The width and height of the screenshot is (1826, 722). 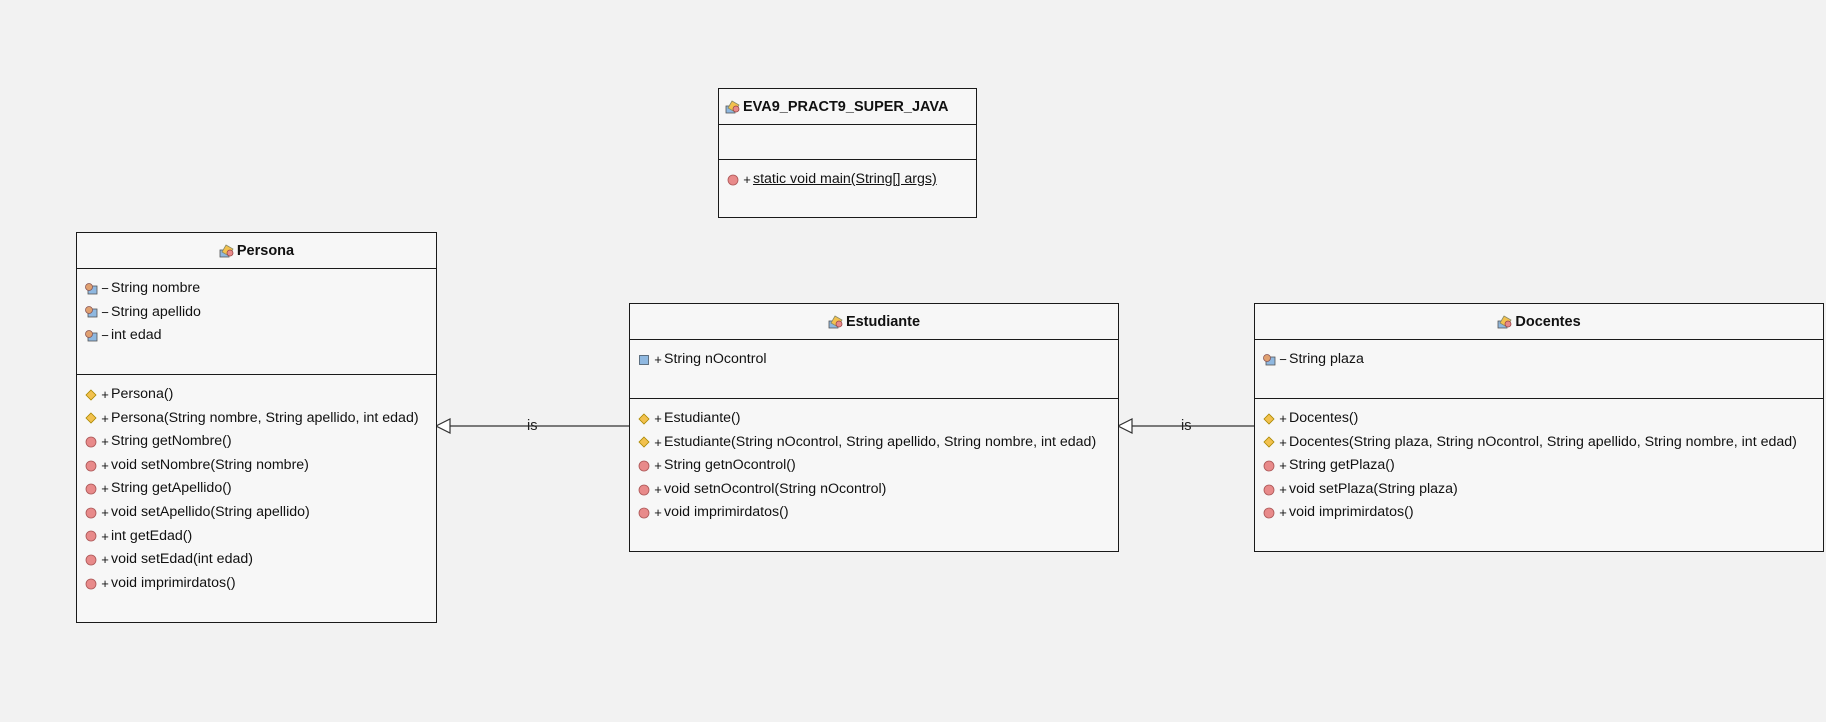 I want to click on attribute-item: − String apellido, so click(x=260, y=313).